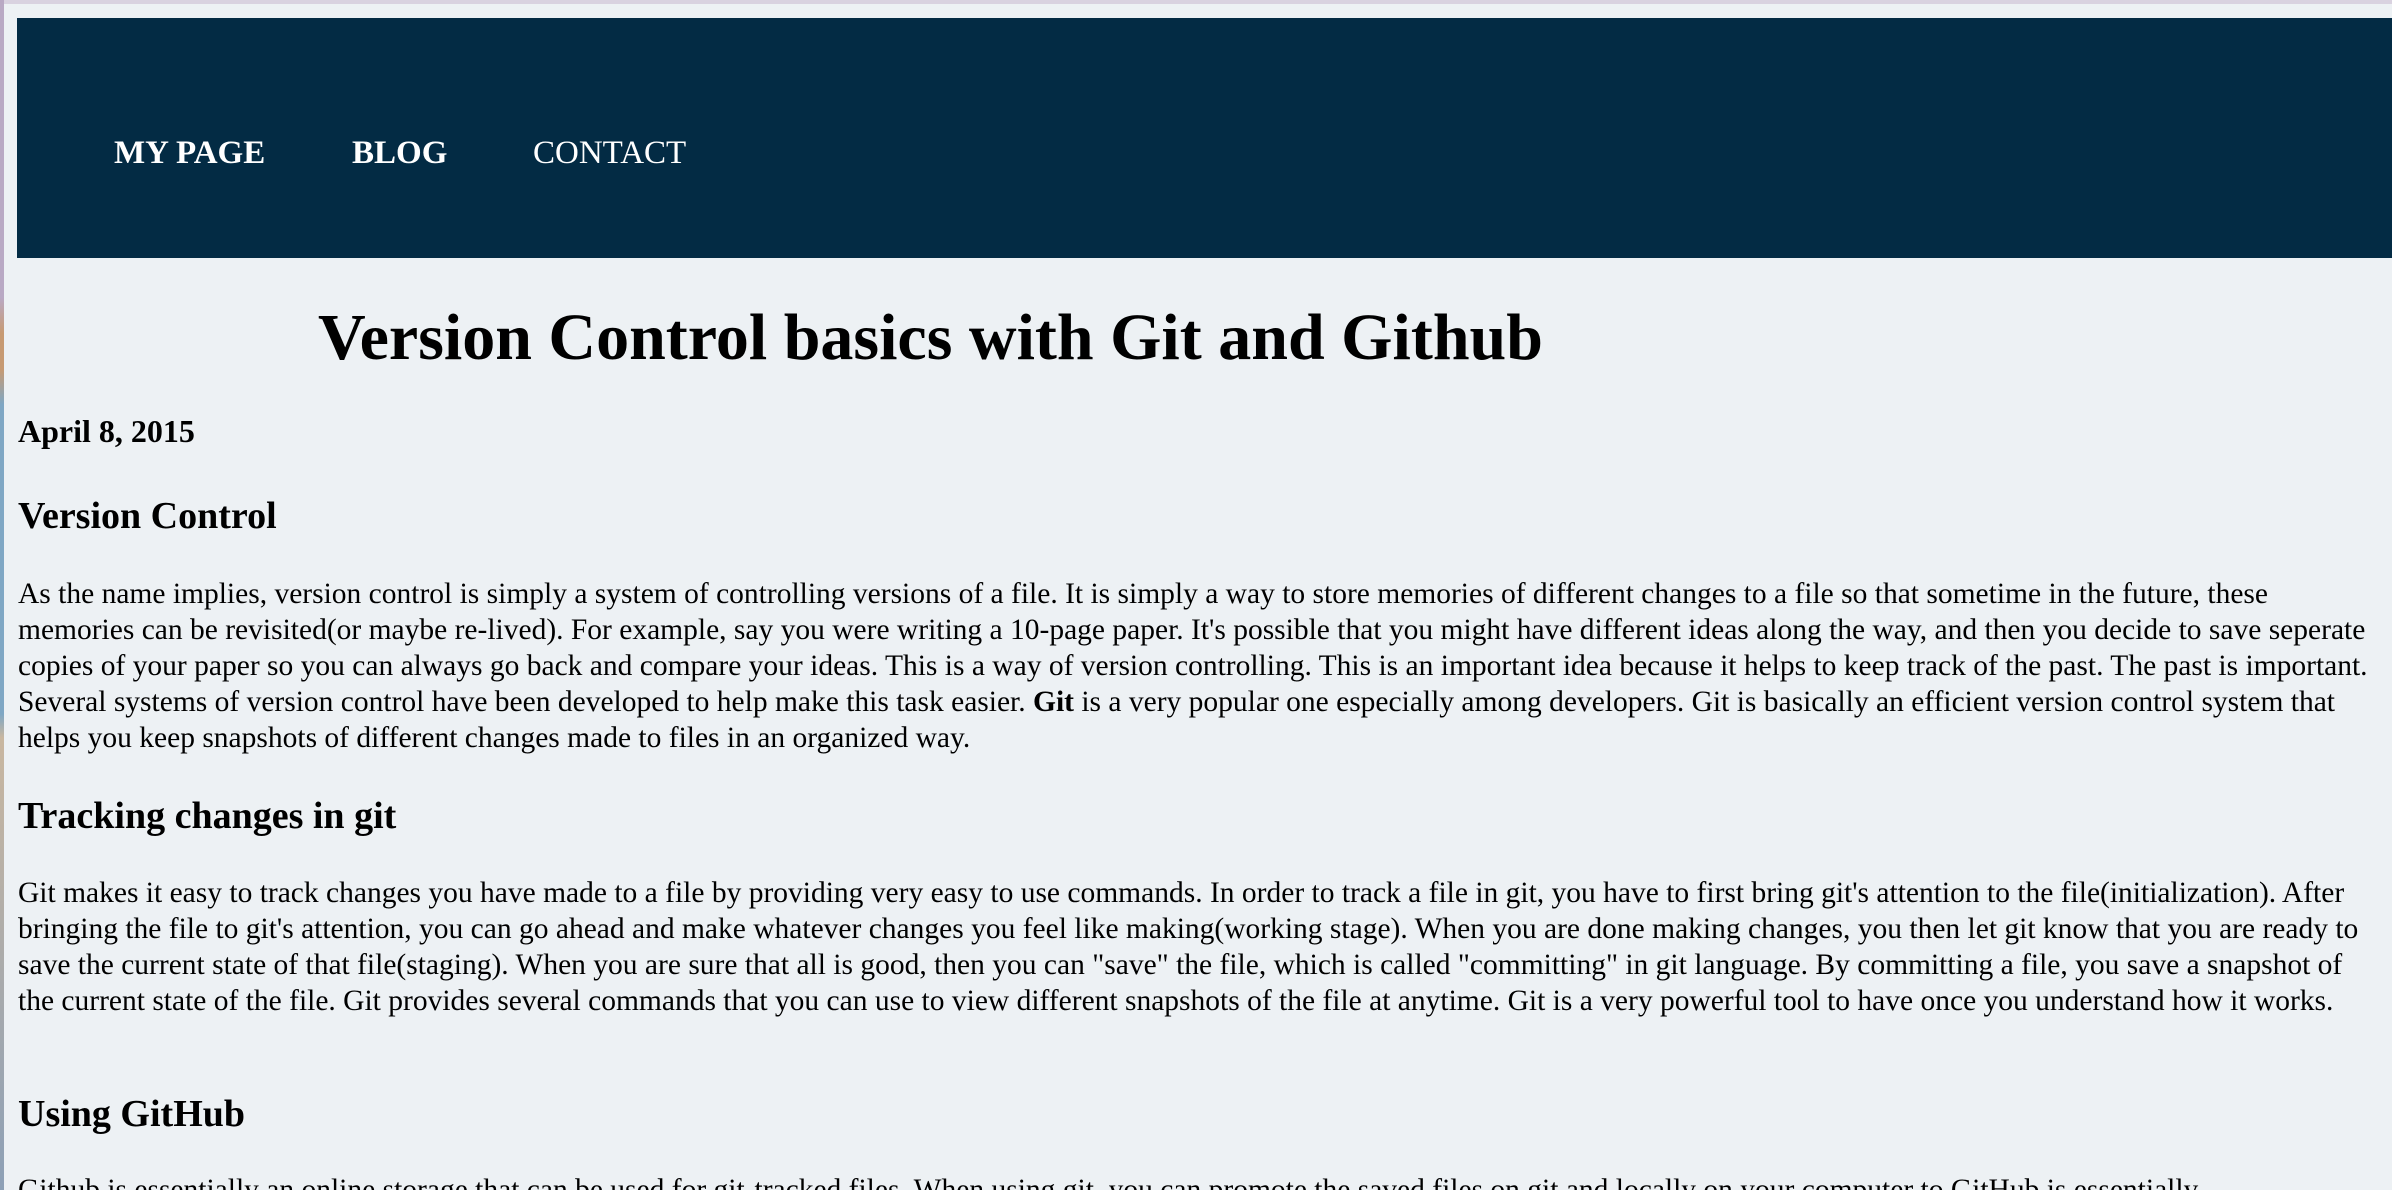  What do you see at coordinates (1053, 702) in the screenshot?
I see `paragraph-bold-text: Git` at bounding box center [1053, 702].